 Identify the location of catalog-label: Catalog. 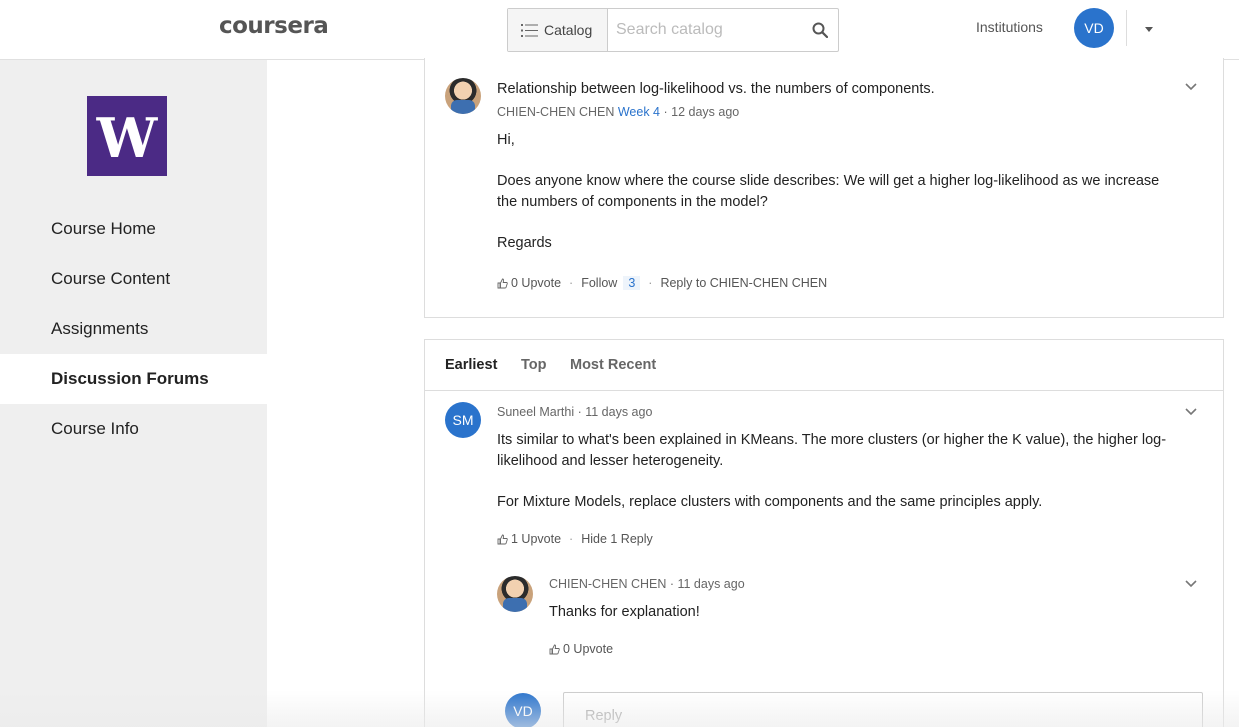
(568, 30).